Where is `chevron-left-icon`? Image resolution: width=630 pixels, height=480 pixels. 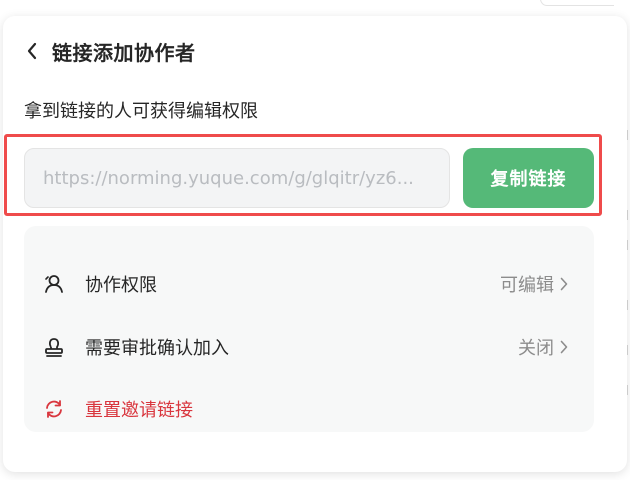
chevron-left-icon is located at coordinates (32, 51).